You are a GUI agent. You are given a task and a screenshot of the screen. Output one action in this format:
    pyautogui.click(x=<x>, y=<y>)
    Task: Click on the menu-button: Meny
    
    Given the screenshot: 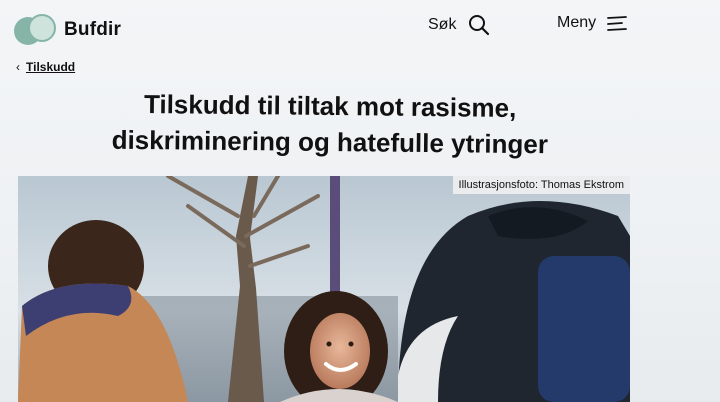 What is the action you would take?
    pyautogui.click(x=592, y=23)
    